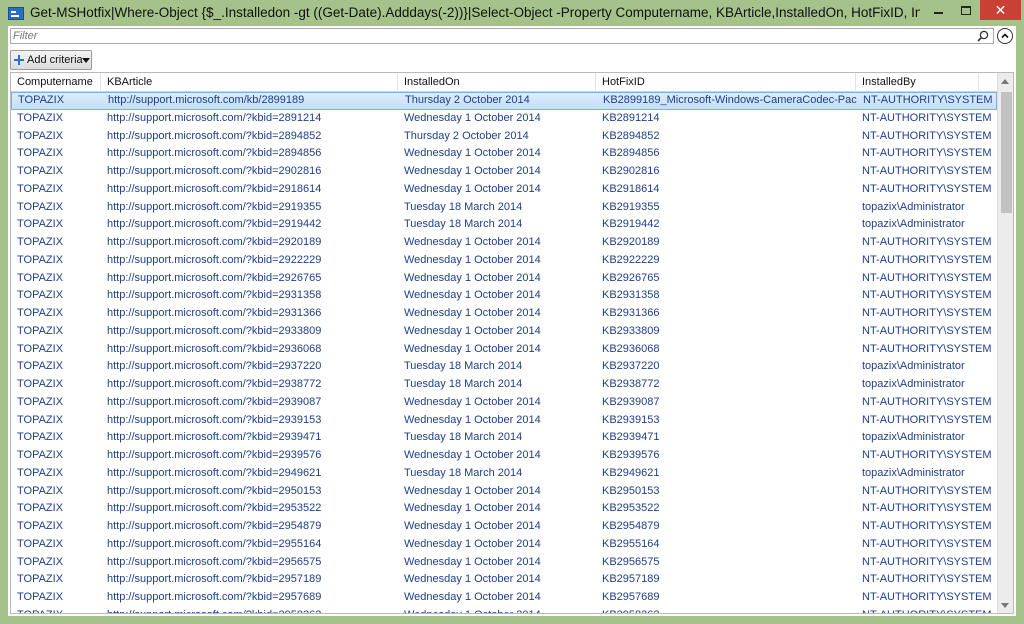  Describe the element at coordinates (965, 10) in the screenshot. I see `maximize-button` at that location.